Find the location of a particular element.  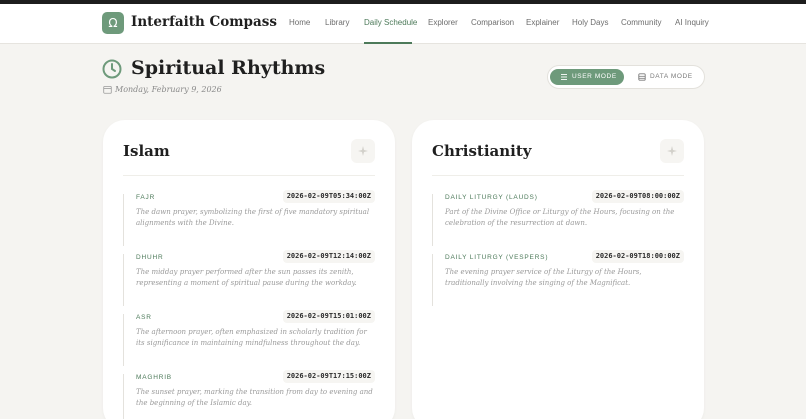

entry-time: 2026-02-09T12:14:00Z is located at coordinates (328, 256).